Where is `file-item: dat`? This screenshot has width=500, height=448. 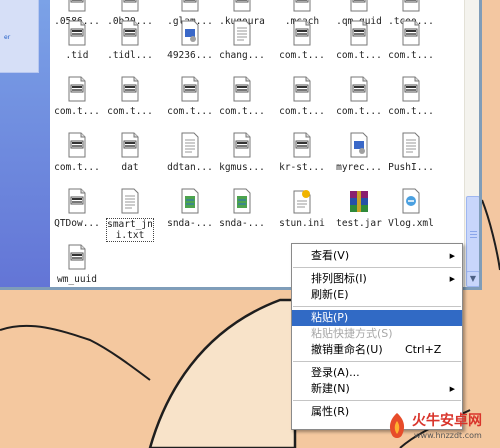 file-item: dat is located at coordinates (130, 152).